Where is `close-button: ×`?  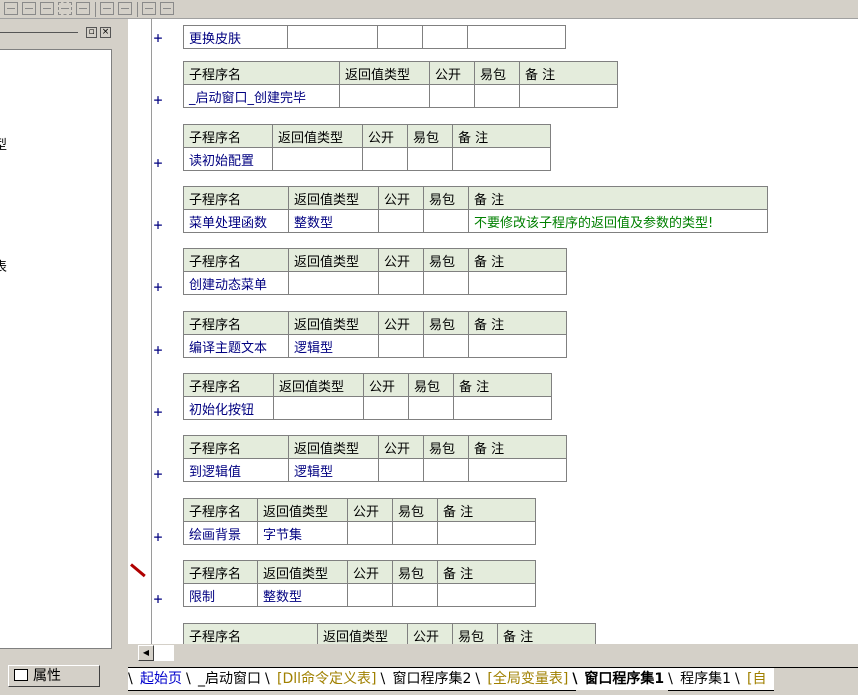 close-button: × is located at coordinates (105, 32).